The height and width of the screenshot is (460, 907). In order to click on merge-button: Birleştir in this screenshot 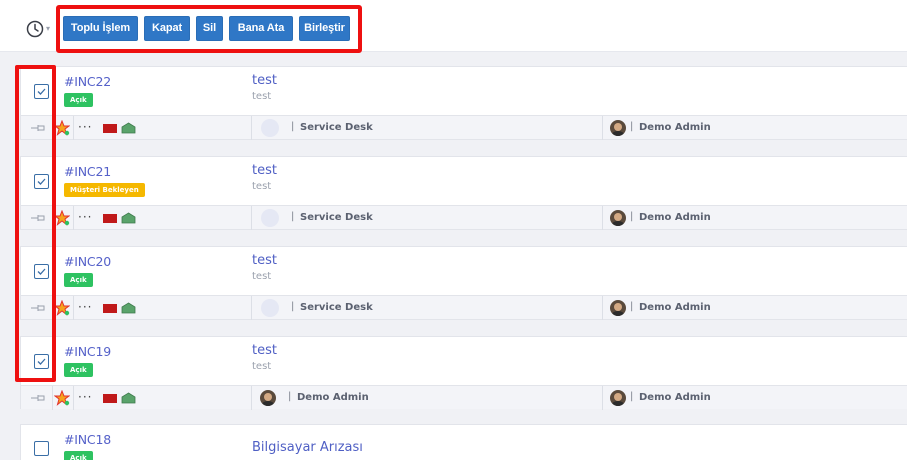, I will do `click(324, 28)`.